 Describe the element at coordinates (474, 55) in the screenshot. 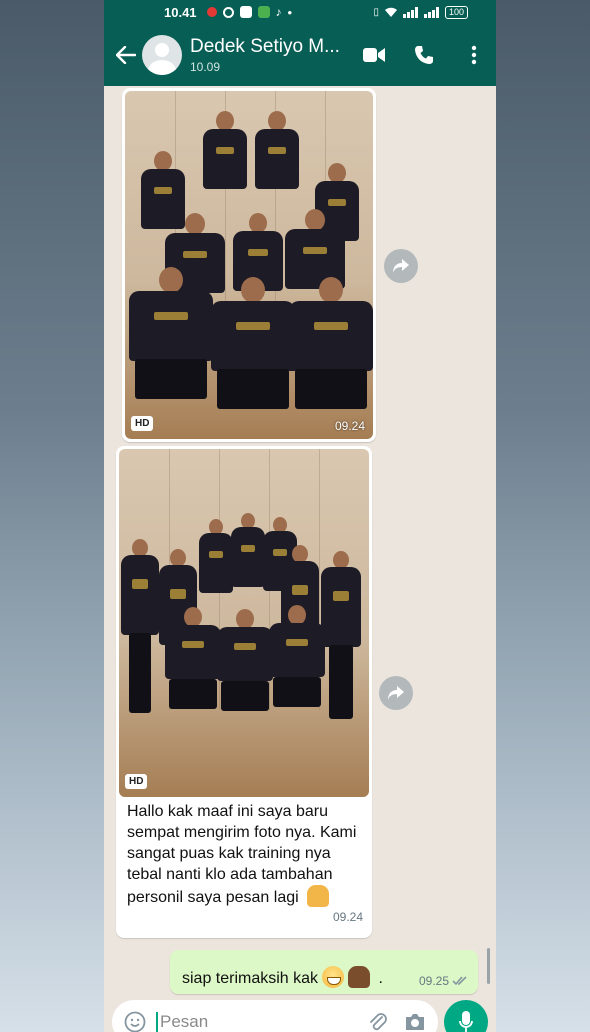

I see `more-vert-icon` at that location.